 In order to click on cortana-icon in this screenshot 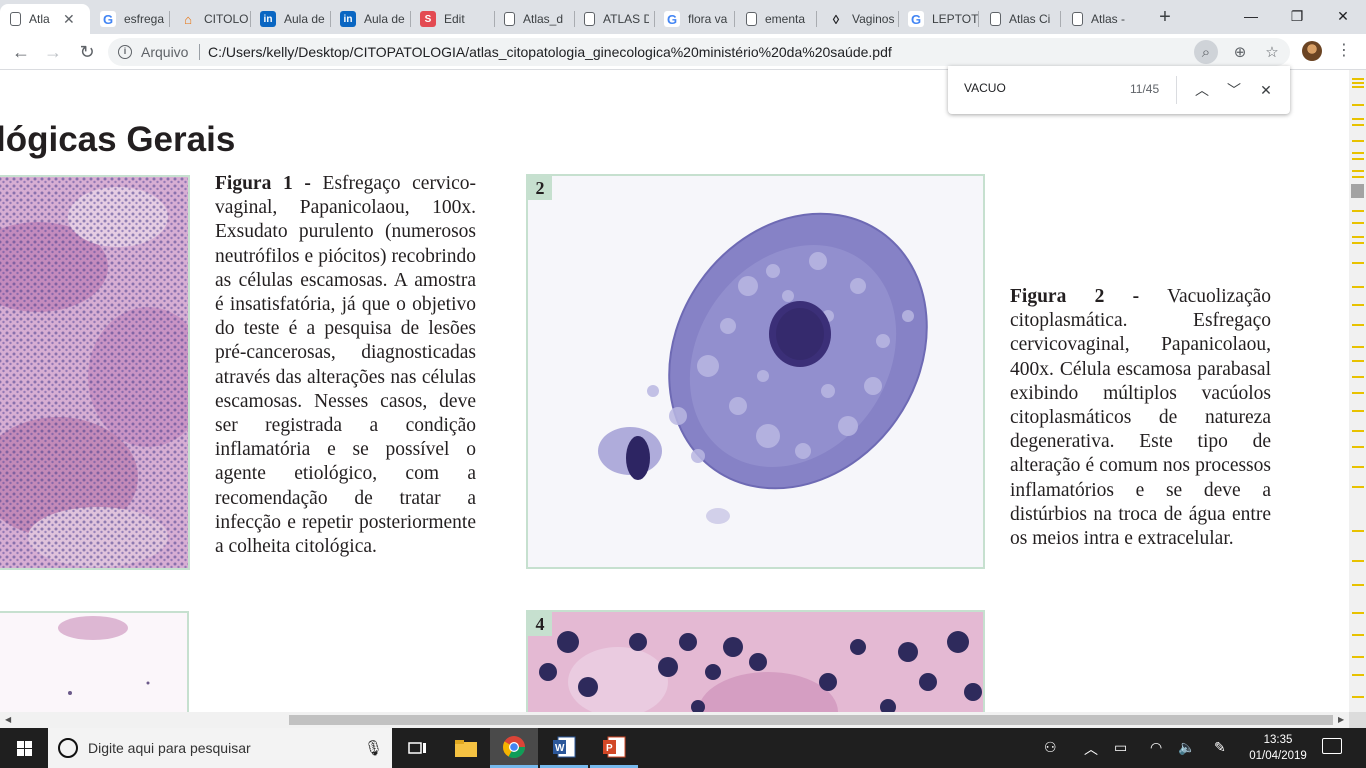, I will do `click(68, 748)`.